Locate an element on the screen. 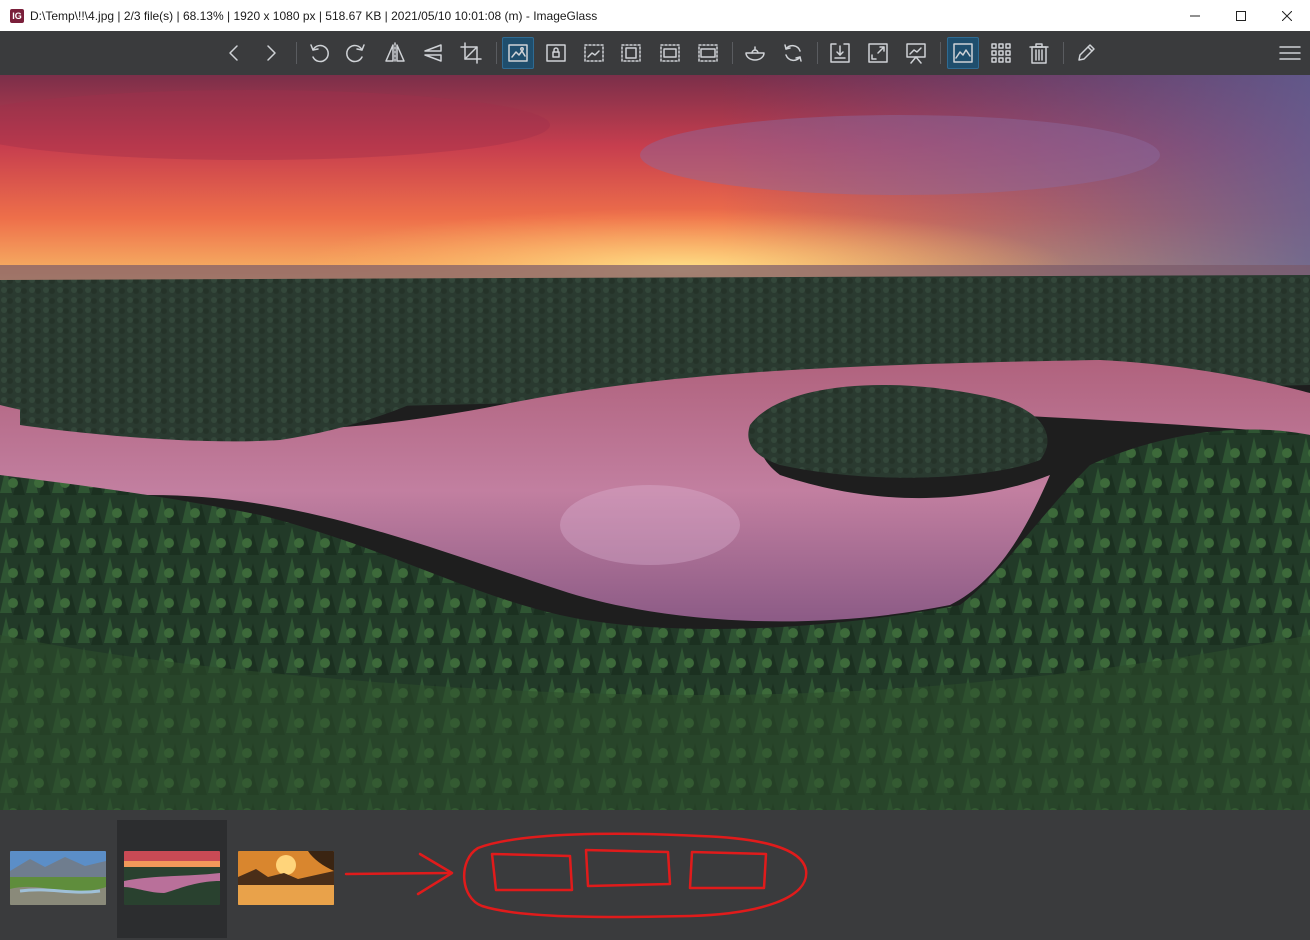 This screenshot has width=1310, height=940. scale-to-fit-button is located at coordinates (670, 53).